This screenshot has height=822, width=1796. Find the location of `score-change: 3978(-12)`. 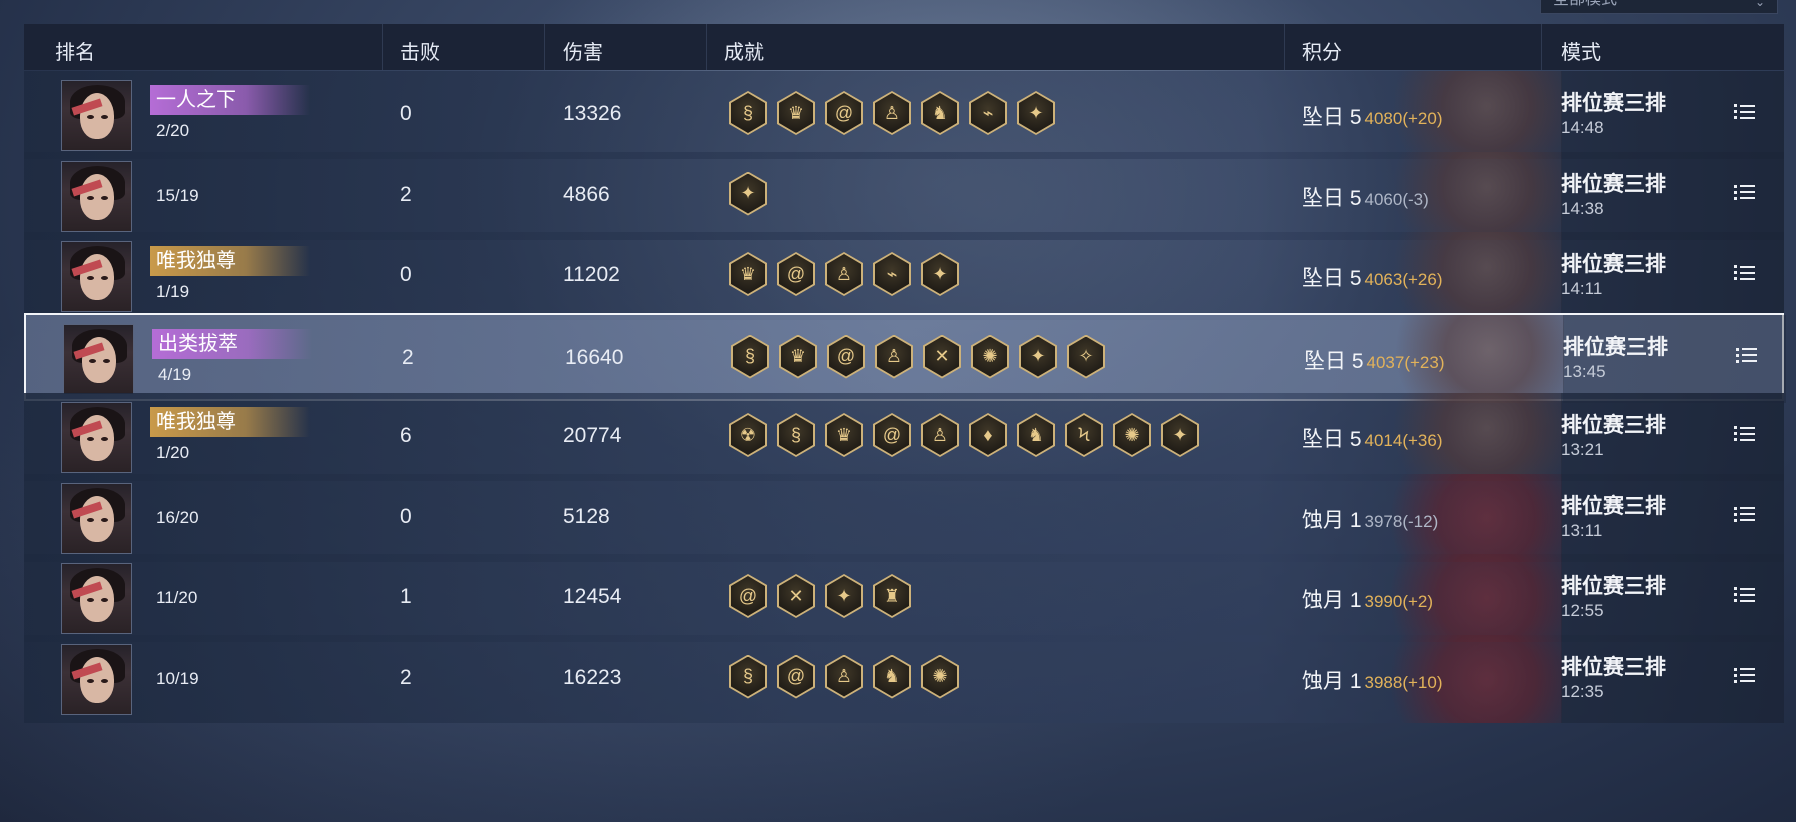

score-change: 3978(-12) is located at coordinates (1401, 521).